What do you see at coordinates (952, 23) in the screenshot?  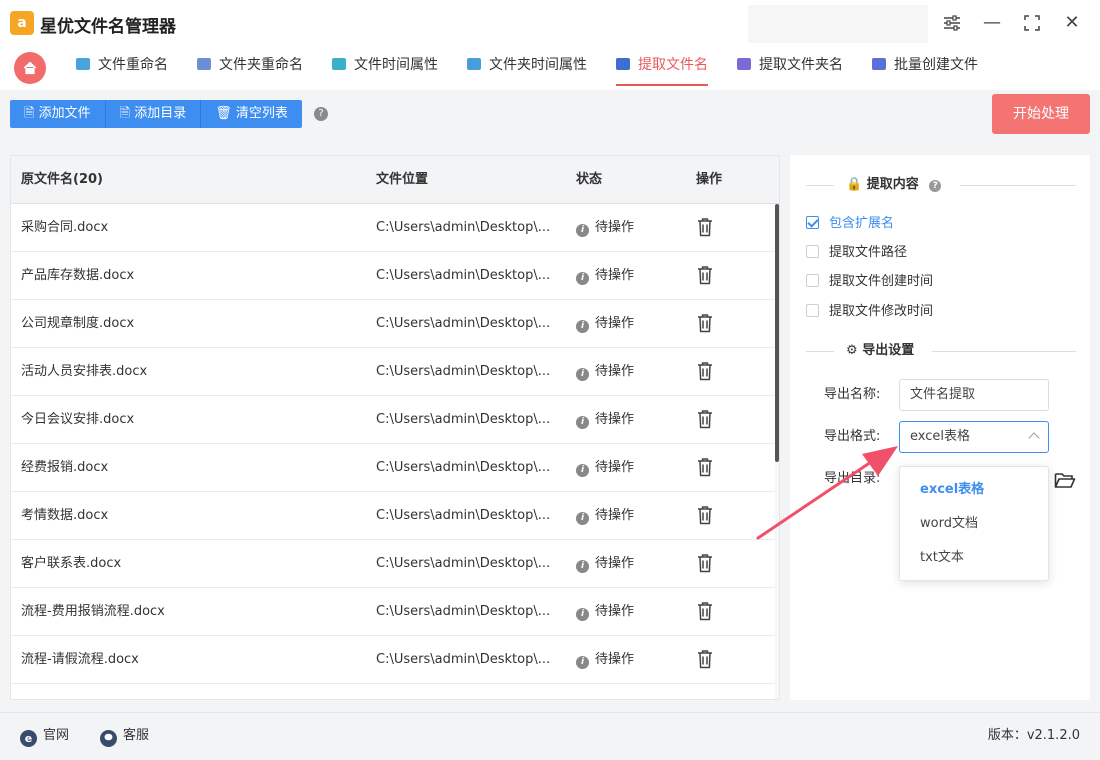 I see `sliders-icon` at bounding box center [952, 23].